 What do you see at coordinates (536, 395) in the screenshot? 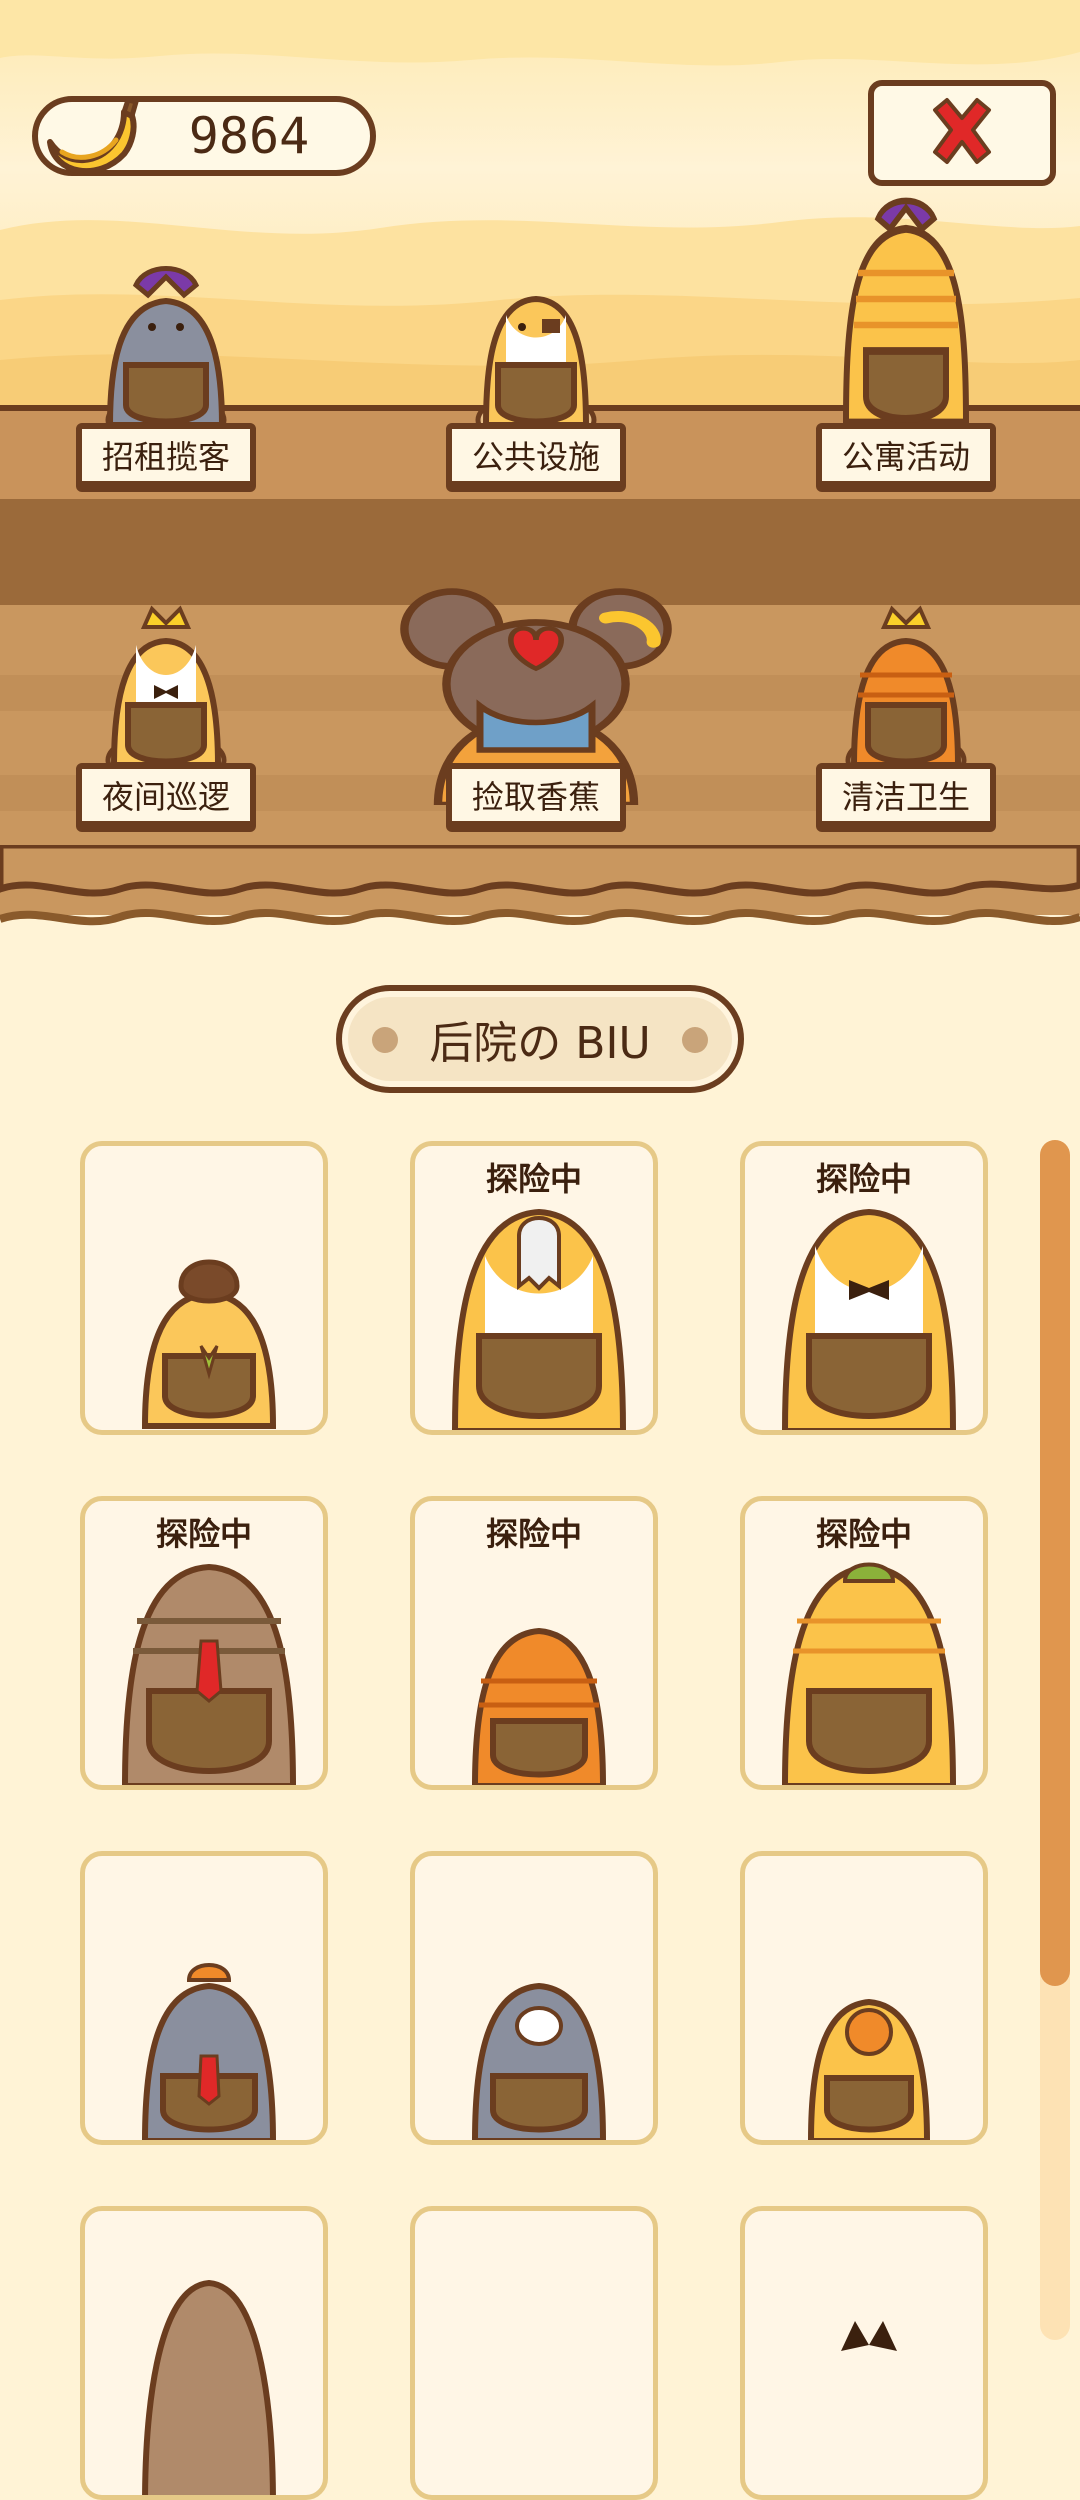
I see `station-facilities: 公共设施` at bounding box center [536, 395].